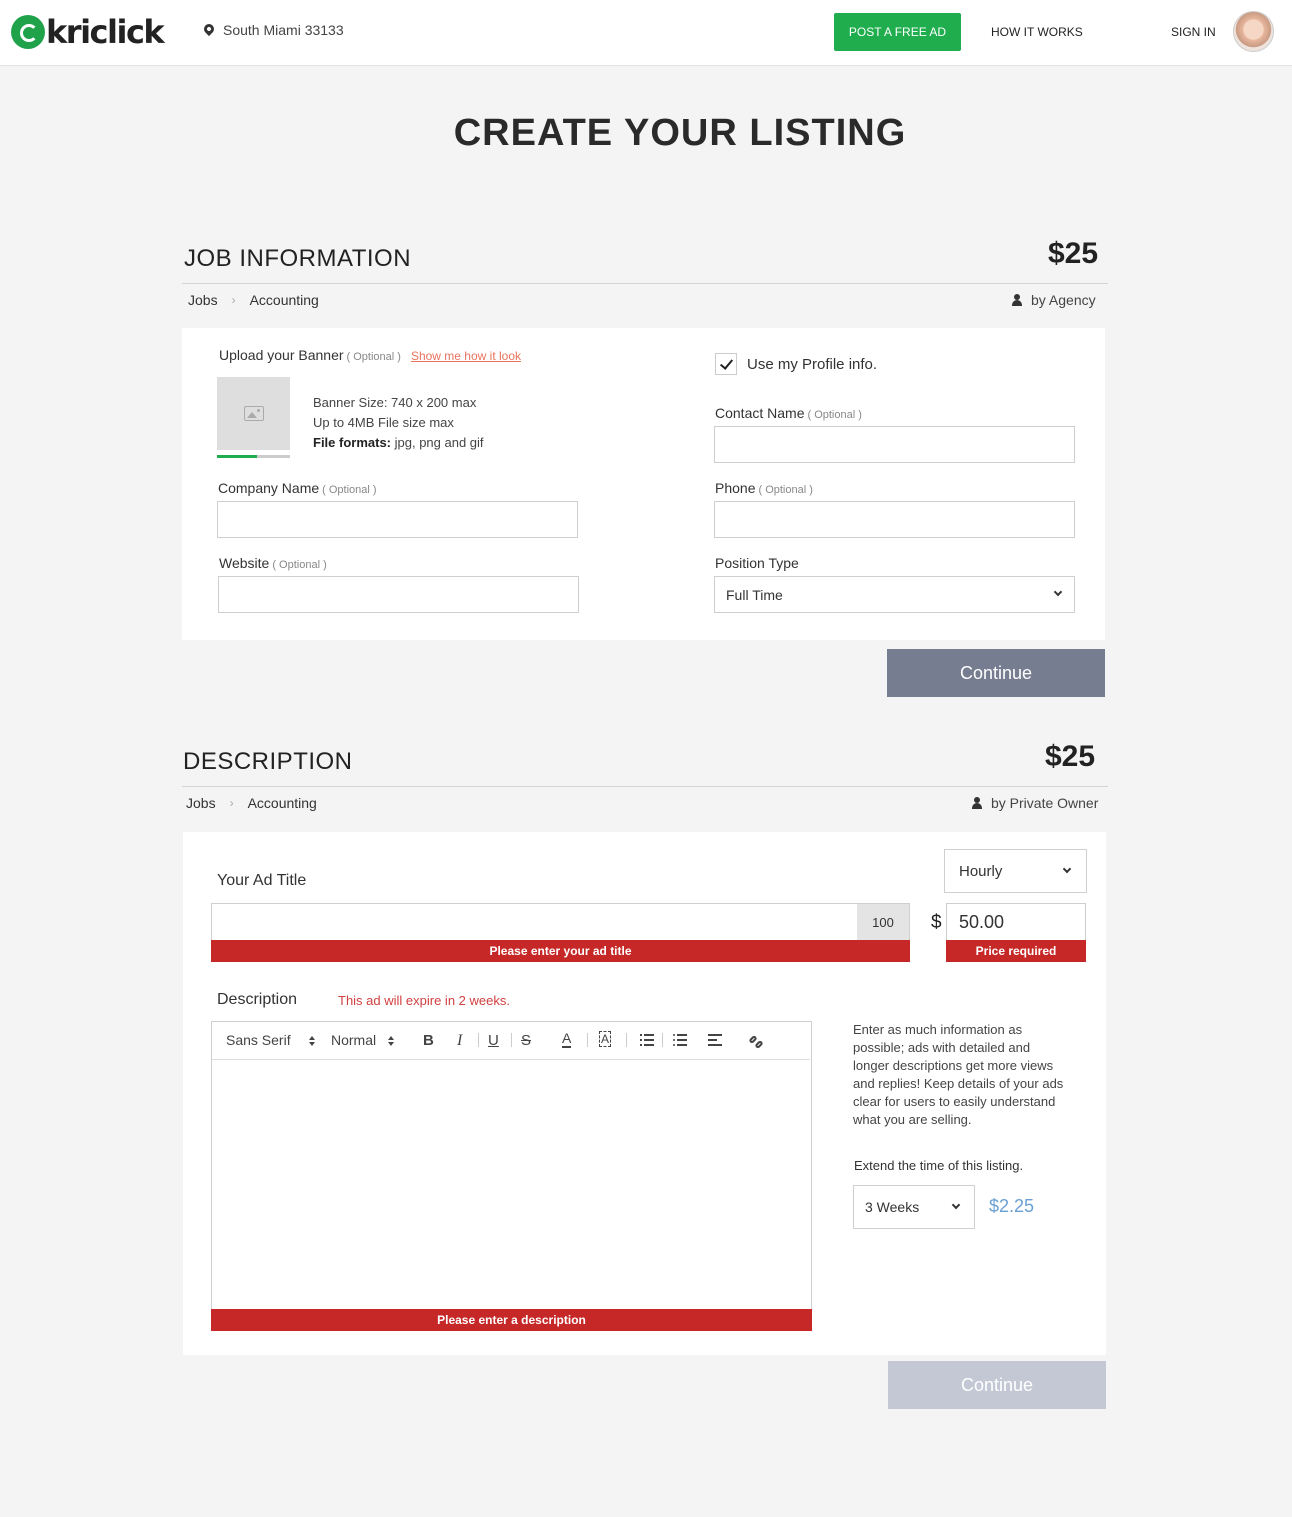 The image size is (1292, 1517). What do you see at coordinates (735, 488) in the screenshot?
I see `phone-text: Phone` at bounding box center [735, 488].